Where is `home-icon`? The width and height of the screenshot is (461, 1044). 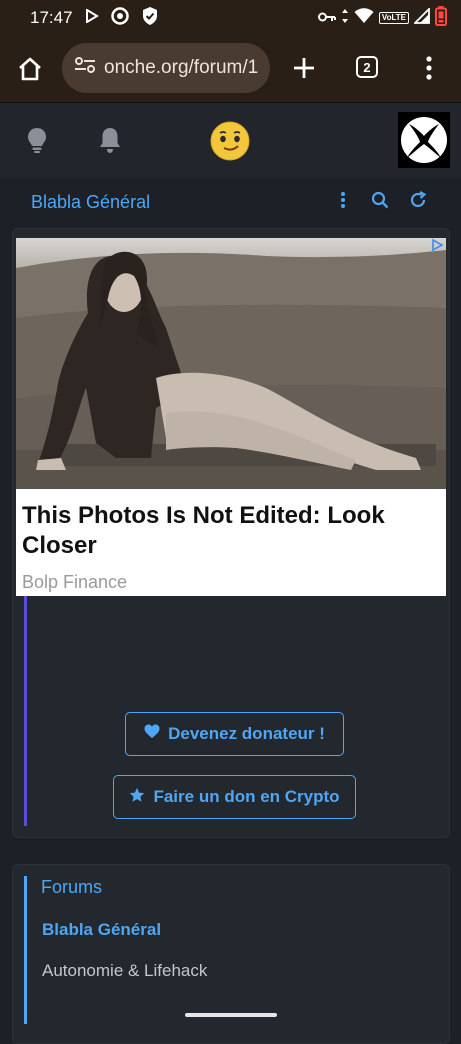 home-icon is located at coordinates (30, 69).